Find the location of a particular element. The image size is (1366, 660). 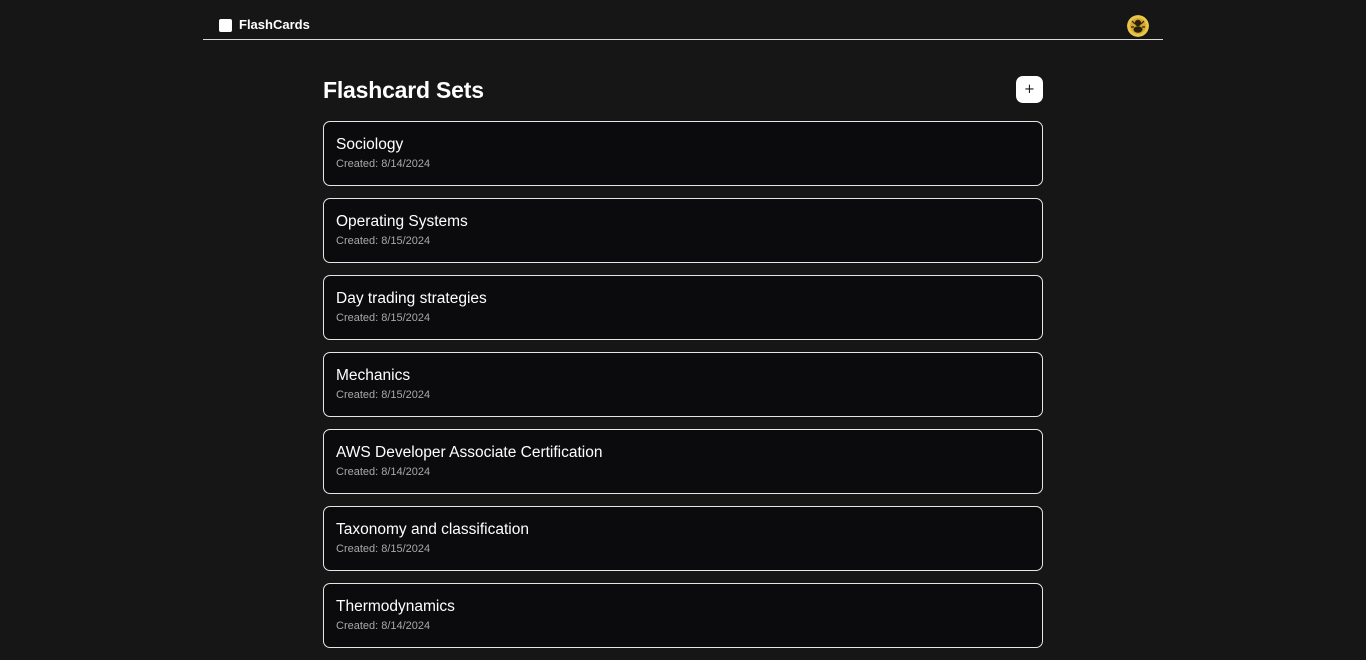

avatar-image is located at coordinates (1138, 26).